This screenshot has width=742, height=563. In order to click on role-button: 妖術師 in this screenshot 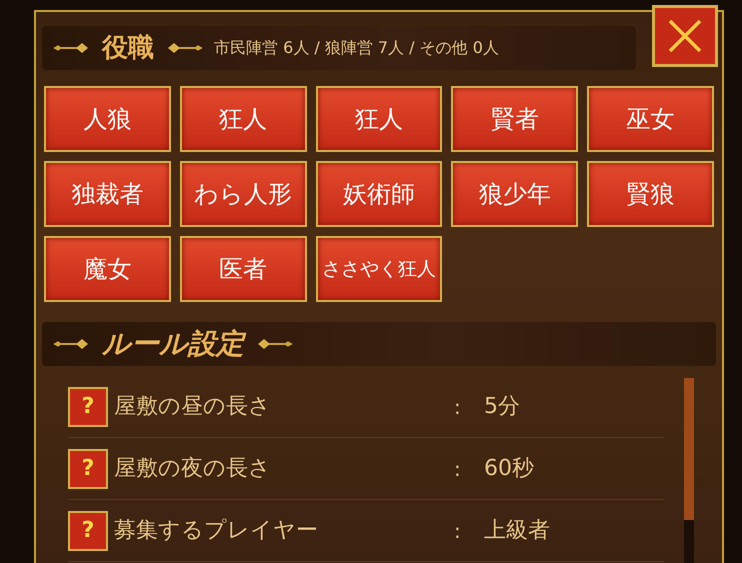, I will do `click(379, 194)`.